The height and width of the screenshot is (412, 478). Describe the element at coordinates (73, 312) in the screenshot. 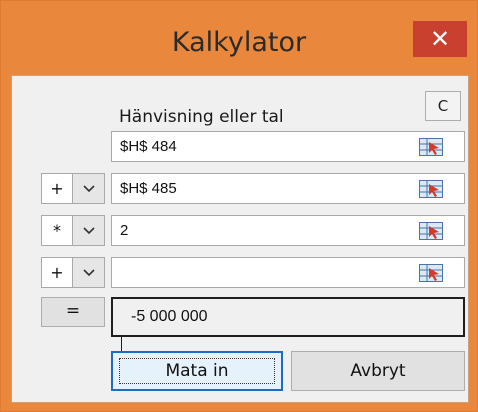

I see `equals-button: =` at that location.